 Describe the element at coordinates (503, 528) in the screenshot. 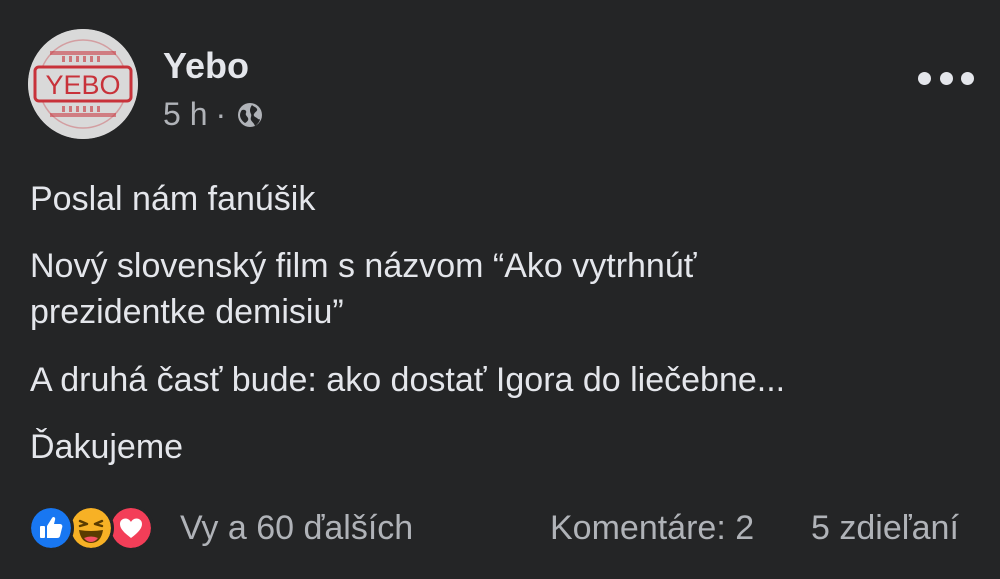

I see `post-footer: Vy a 60 ďalších Komentáre: 2 5 zdieľaní` at that location.